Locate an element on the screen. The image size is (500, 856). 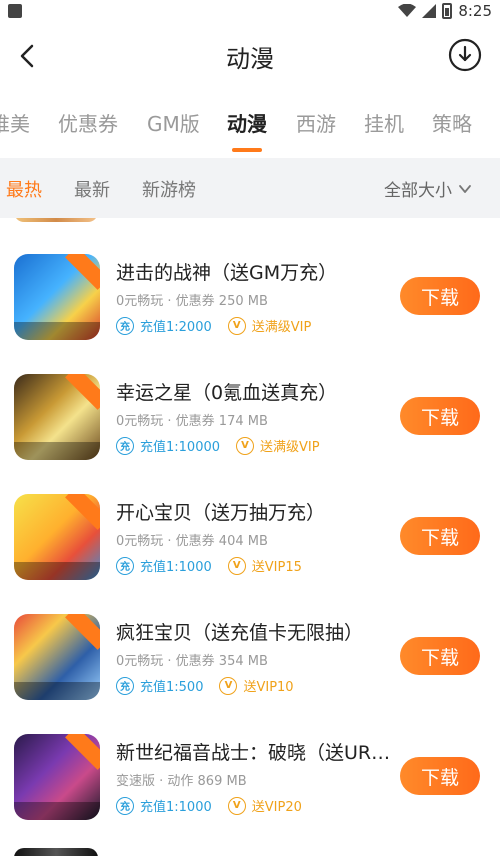
game-title: 幸运之星（0氪血送真充） is located at coordinates (227, 393).